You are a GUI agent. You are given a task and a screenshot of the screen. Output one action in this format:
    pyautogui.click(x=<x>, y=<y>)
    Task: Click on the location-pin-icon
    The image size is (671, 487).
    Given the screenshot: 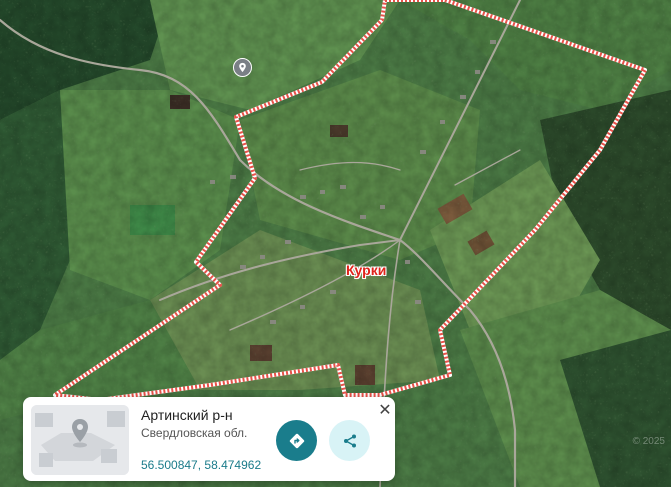 What is the action you would take?
    pyautogui.click(x=242, y=67)
    